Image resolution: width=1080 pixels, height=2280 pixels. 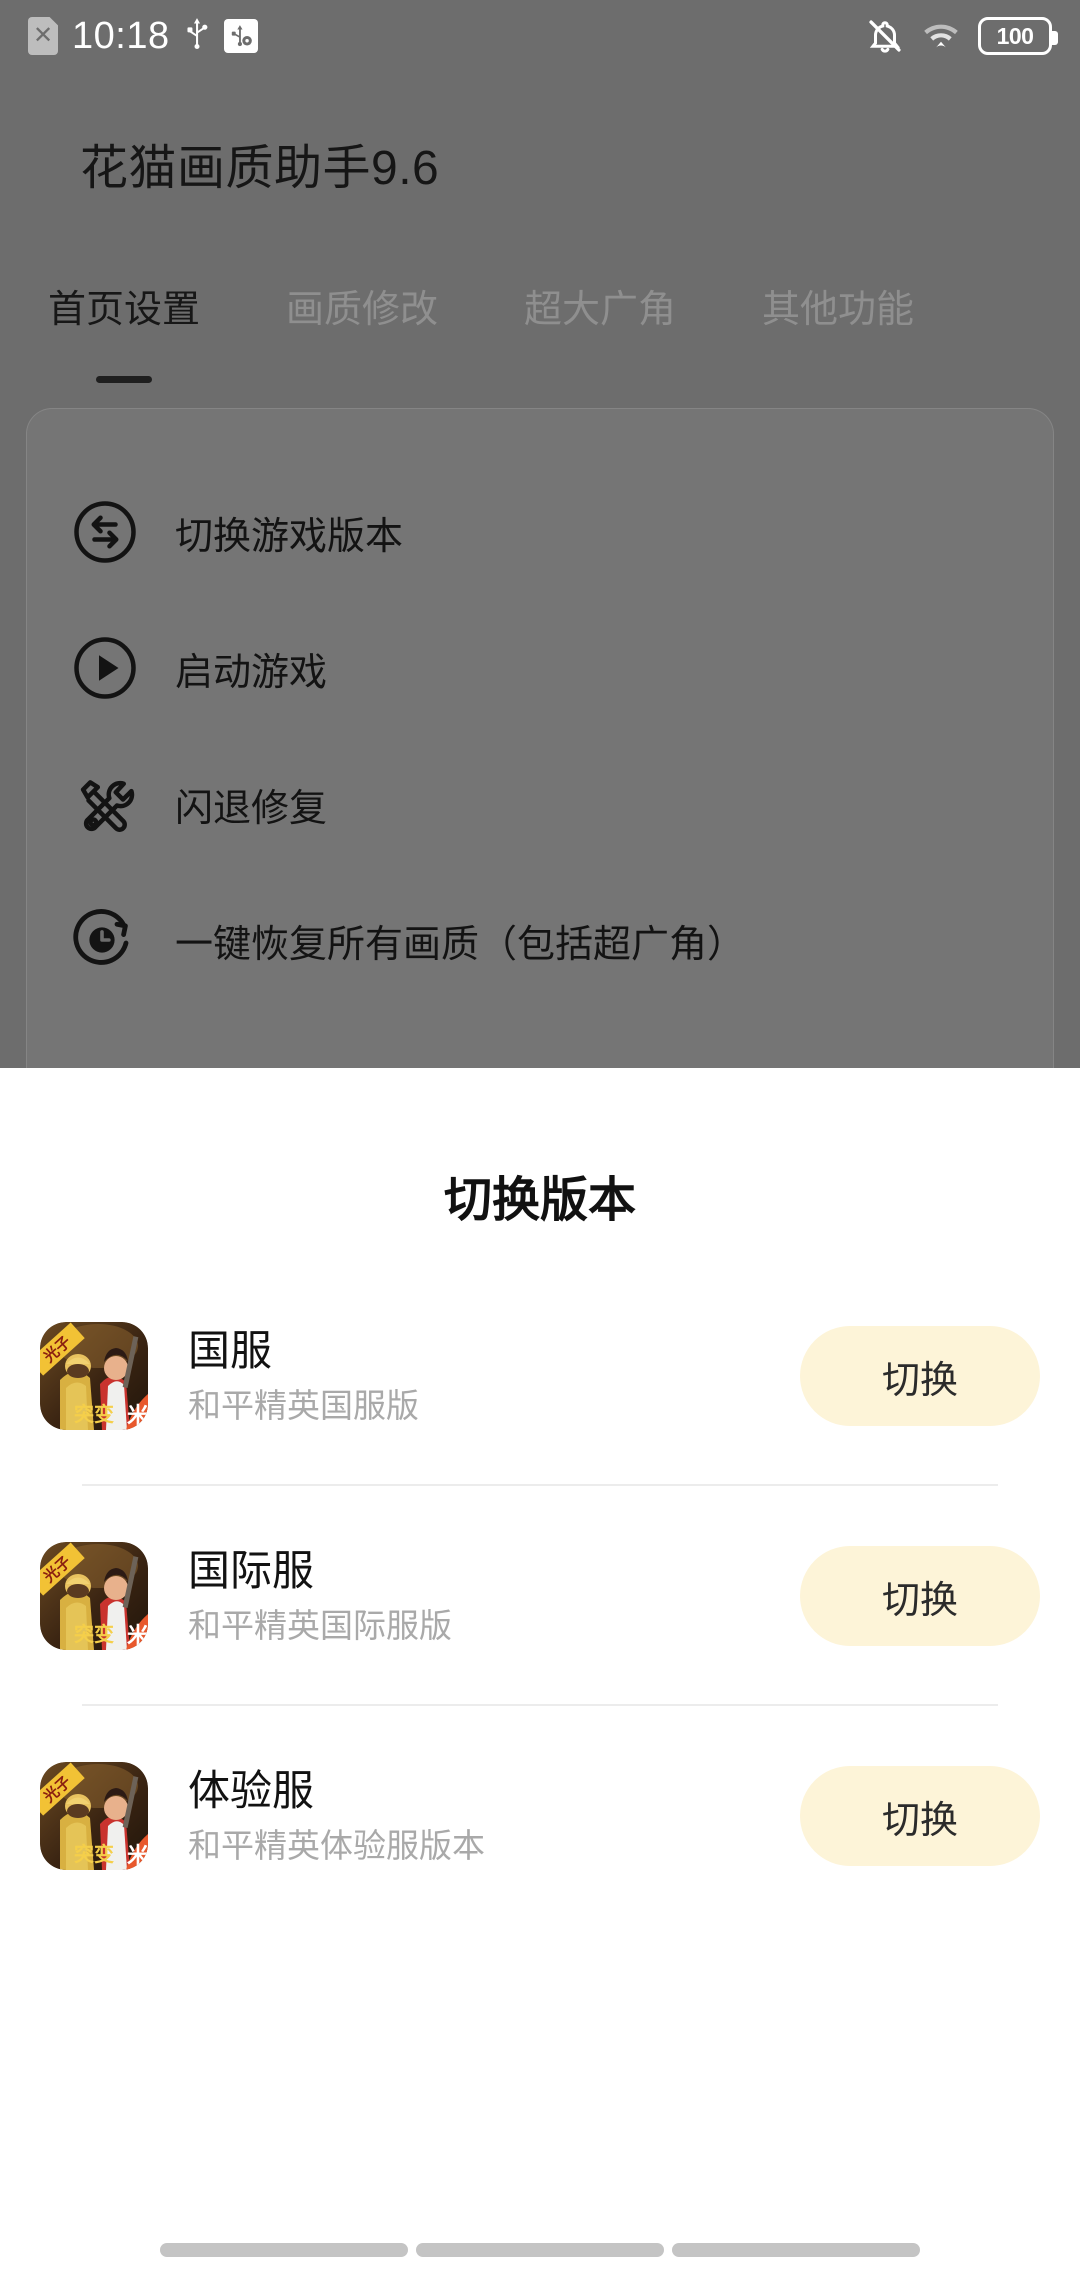 I want to click on tab-bar: 首页设置 画质修改 超大广角 其他功能, so click(x=540, y=330).